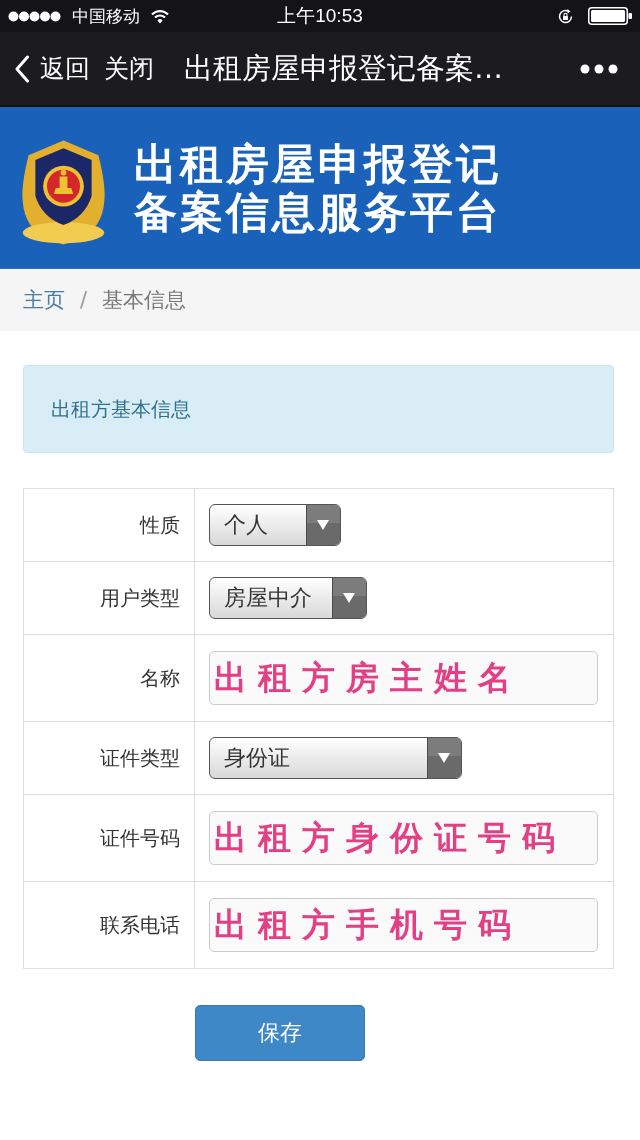 The width and height of the screenshot is (640, 1140). What do you see at coordinates (403, 678) in the screenshot?
I see `text-input-field: 出租方房主姓名` at bounding box center [403, 678].